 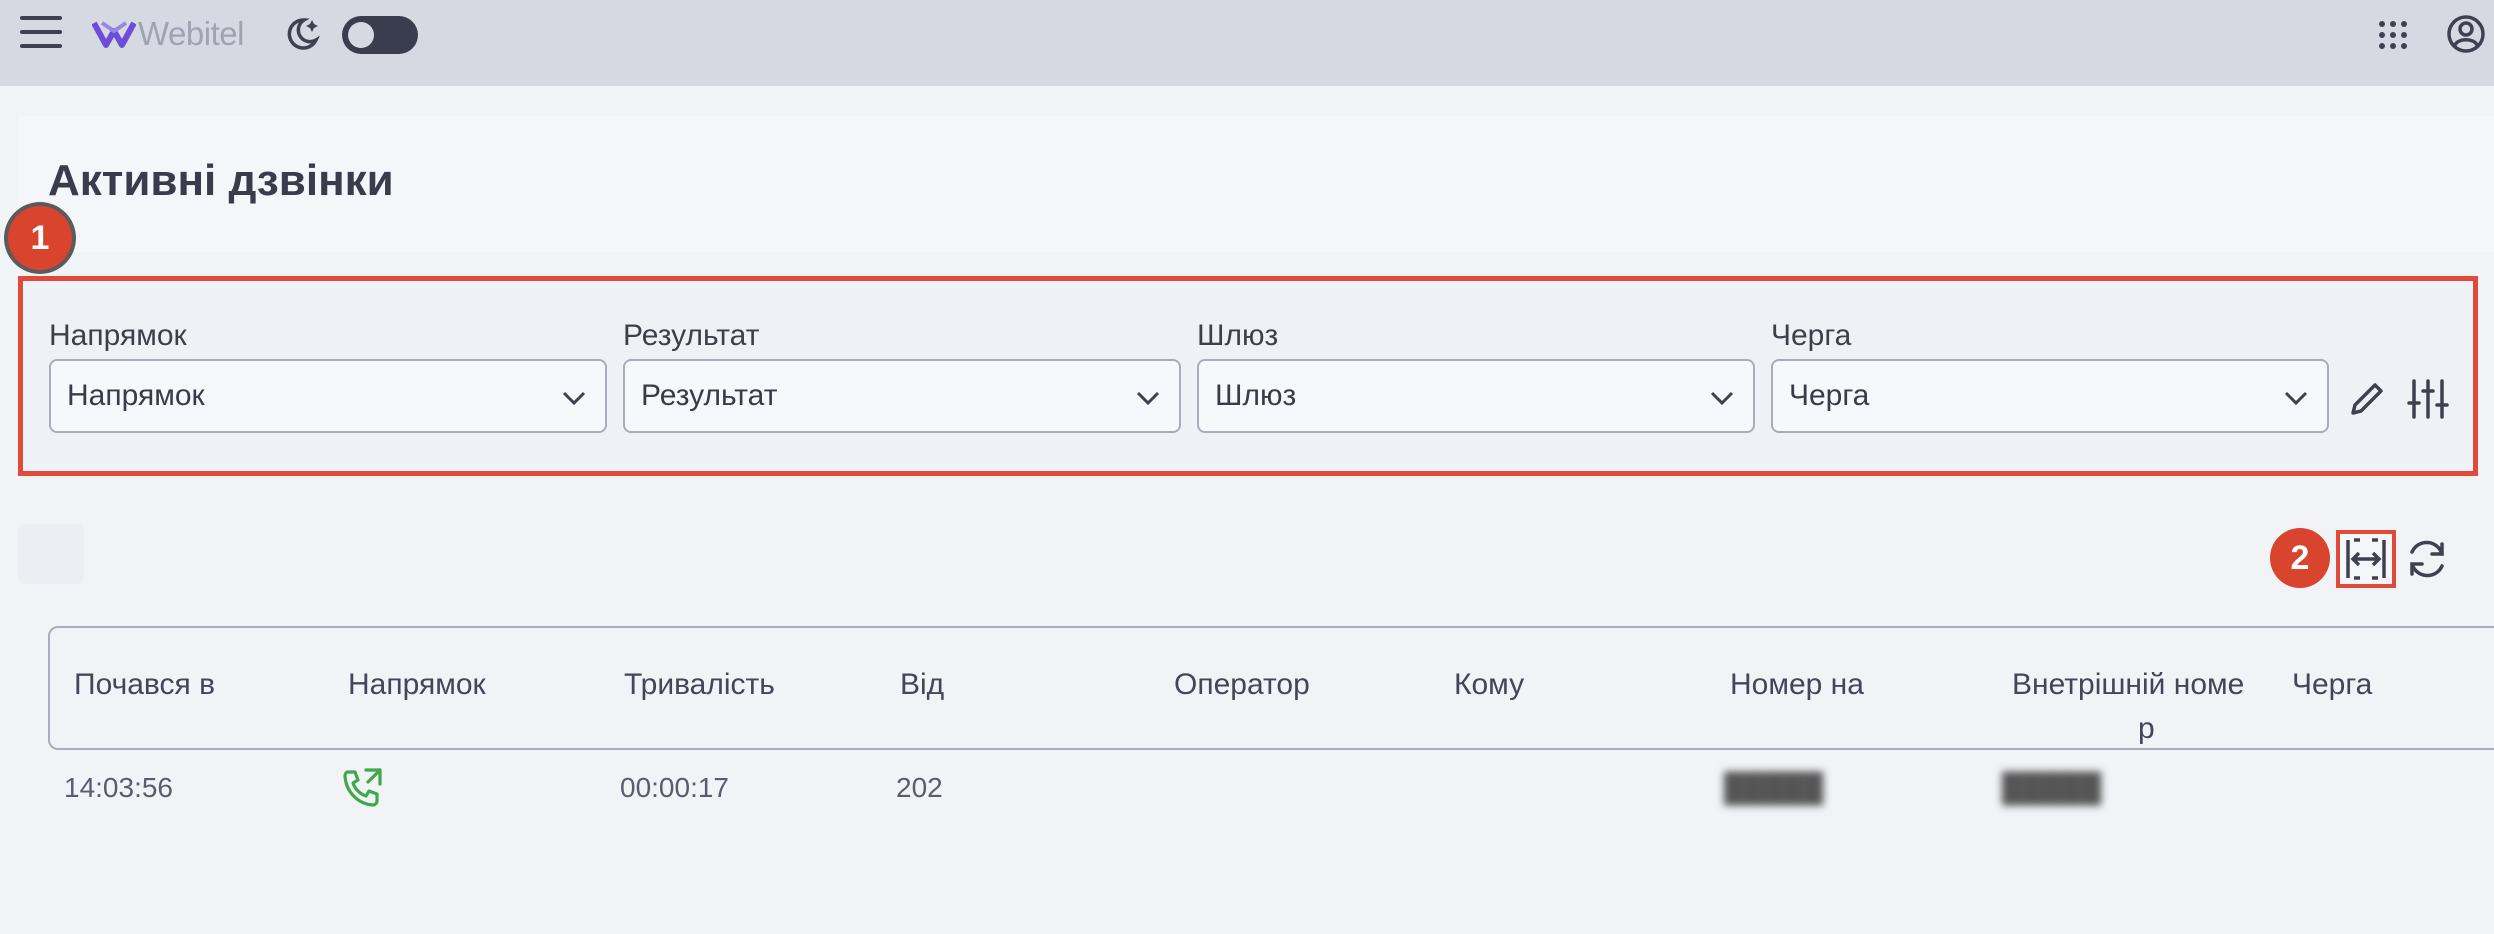 What do you see at coordinates (328, 396) in the screenshot?
I see `direction-select: Напрямок` at bounding box center [328, 396].